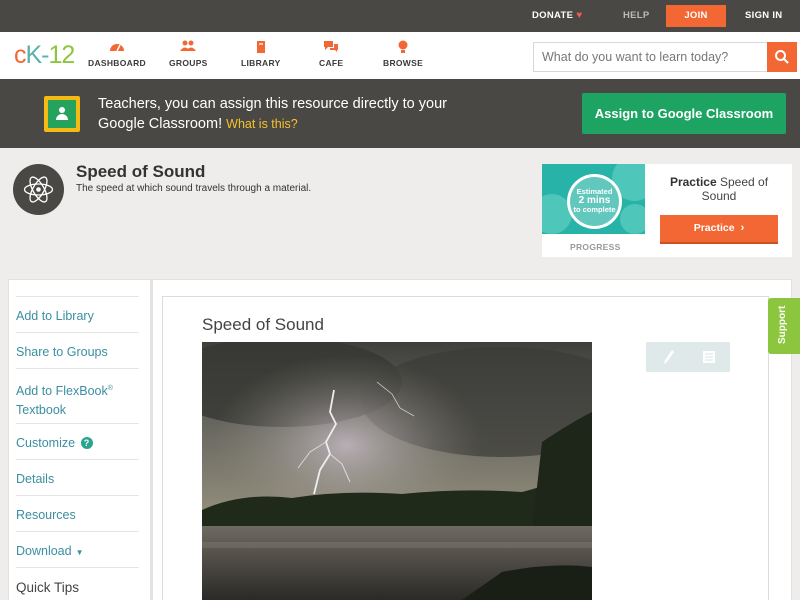 The height and width of the screenshot is (600, 800). What do you see at coordinates (742, 228) in the screenshot?
I see `chevron-right-icon: ›` at bounding box center [742, 228].